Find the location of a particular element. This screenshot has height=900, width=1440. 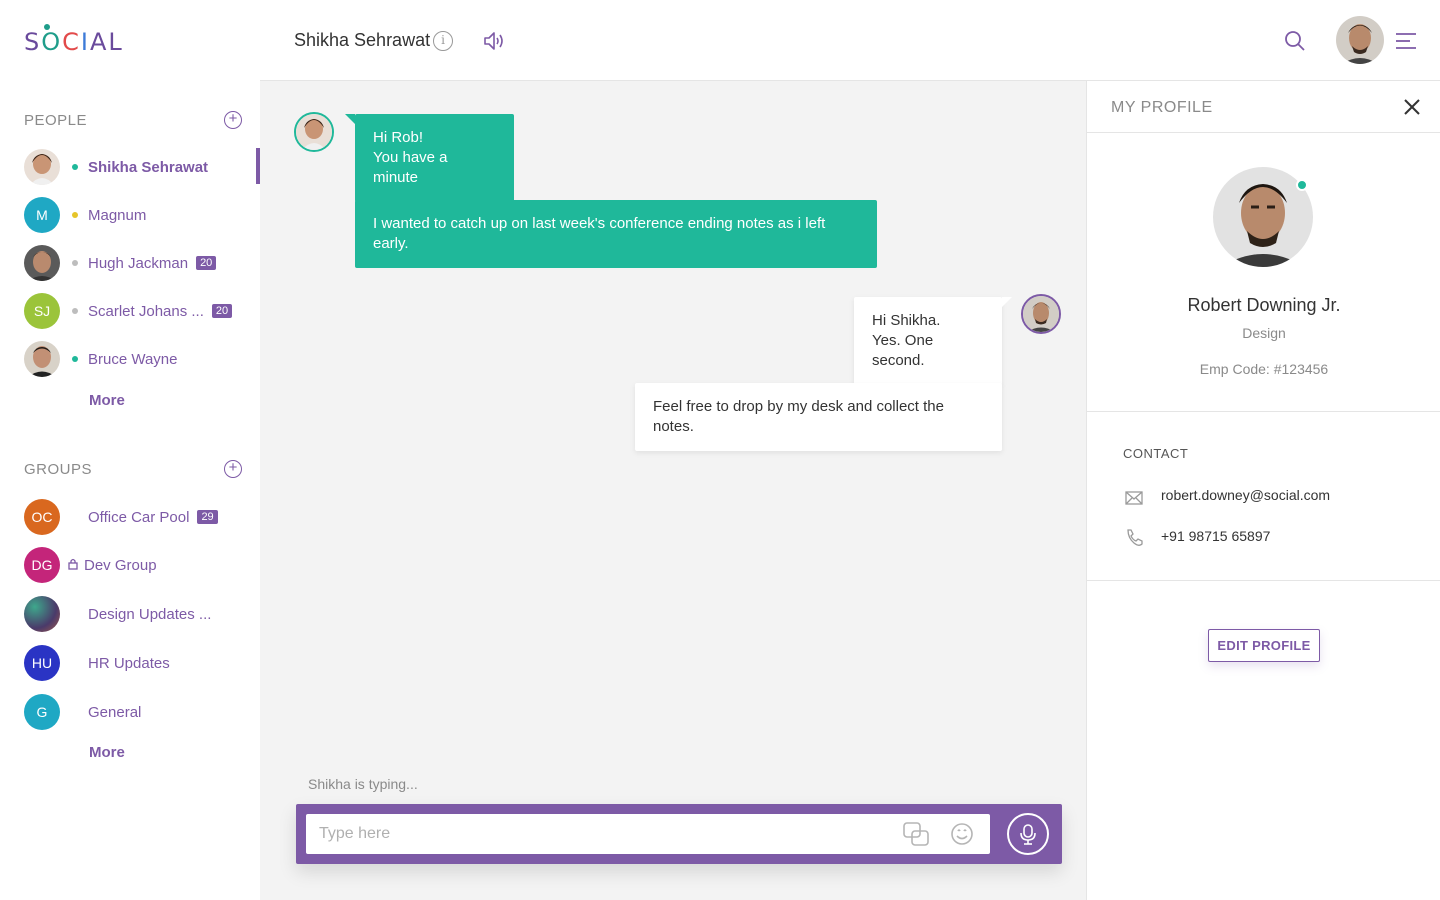

search-icon is located at coordinates (1295, 41).